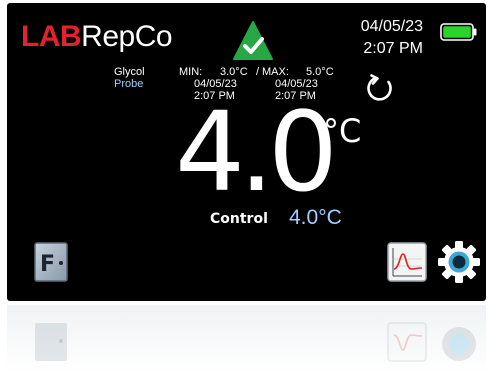  Describe the element at coordinates (275, 72) in the screenshot. I see `max-label: MAX:` at that location.